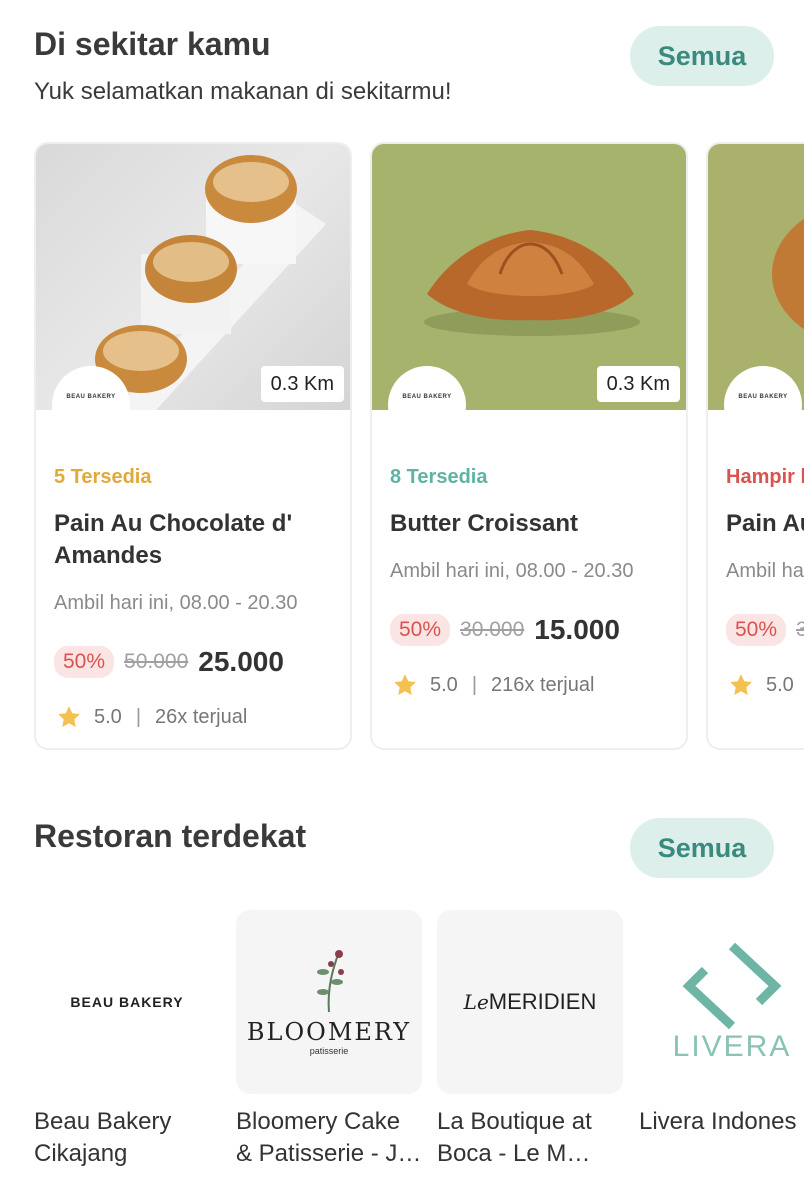 This screenshot has width=804, height=1200. I want to click on restaurant-logo-text: BEAU BAKERY, so click(127, 1002).